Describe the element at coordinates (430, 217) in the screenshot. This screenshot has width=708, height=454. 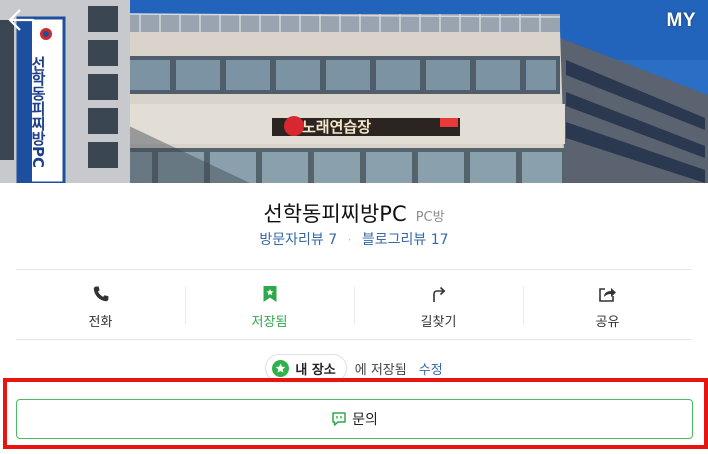
I see `place-category: PC방` at that location.